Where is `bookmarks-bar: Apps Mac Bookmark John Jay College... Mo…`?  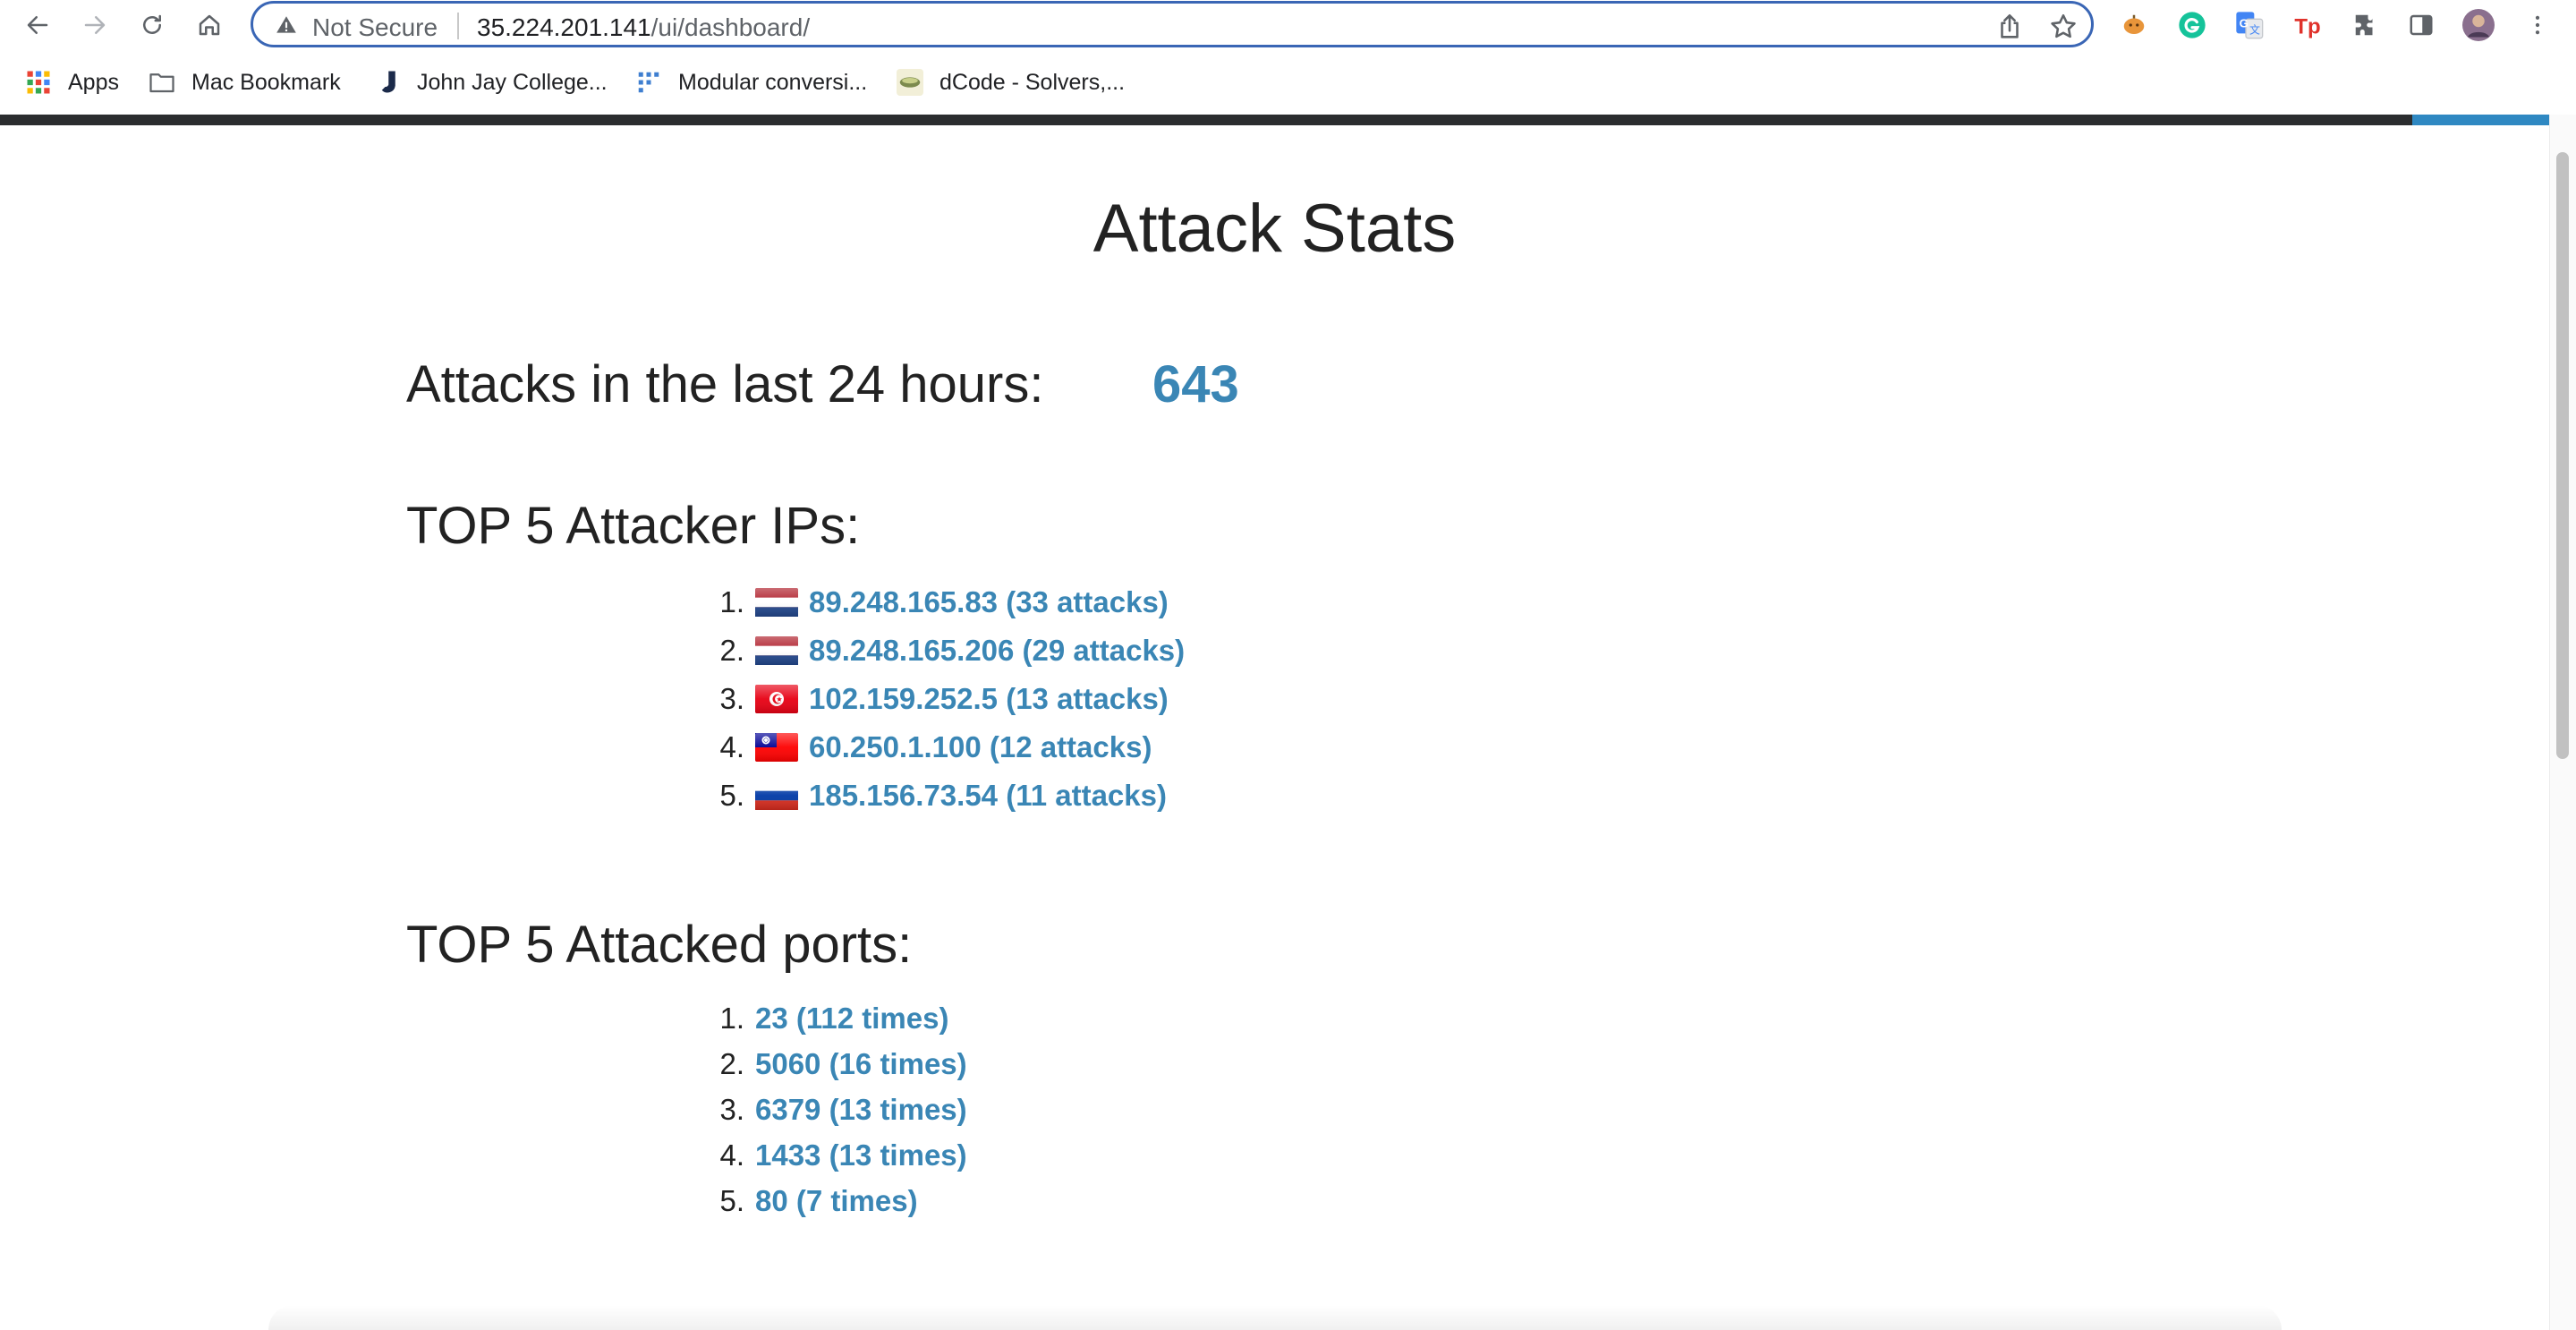 bookmarks-bar: Apps Mac Bookmark John Jay College... Mo… is located at coordinates (1288, 82).